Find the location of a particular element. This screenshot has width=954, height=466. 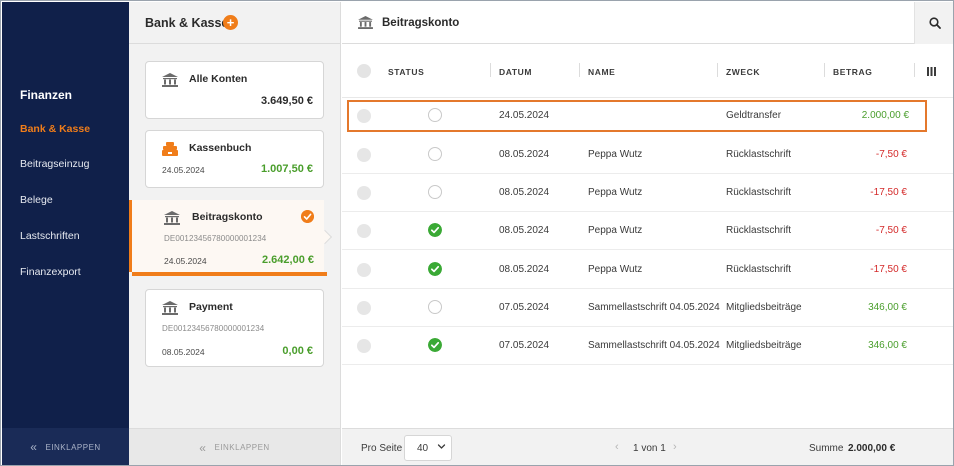

account-balance: 3.649,50 € is located at coordinates (287, 101).